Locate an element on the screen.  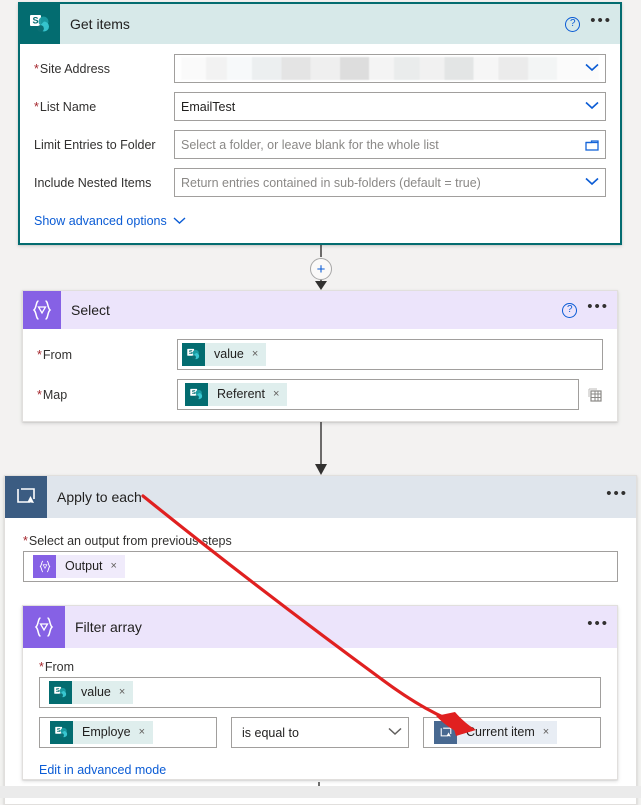
token-output: Output × is located at coordinates (79, 566).